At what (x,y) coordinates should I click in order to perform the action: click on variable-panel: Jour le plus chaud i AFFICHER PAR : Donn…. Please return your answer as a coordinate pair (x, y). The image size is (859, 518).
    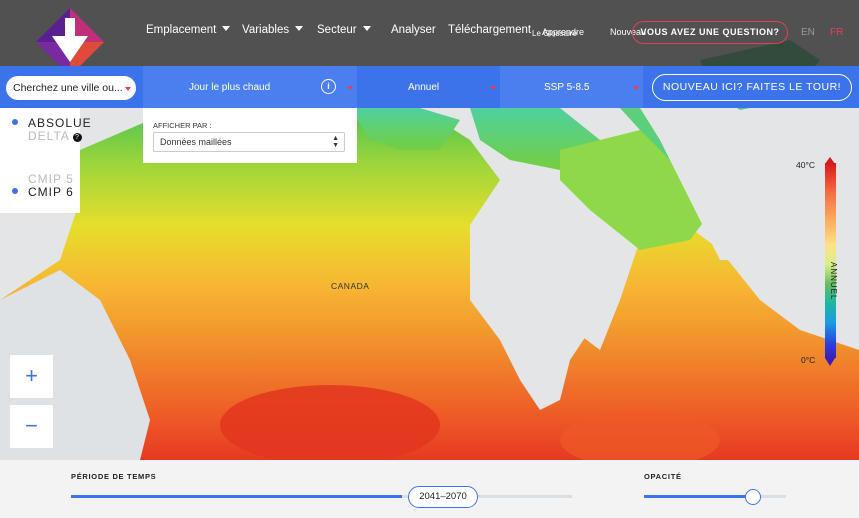
    Looking at the image, I should click on (250, 114).